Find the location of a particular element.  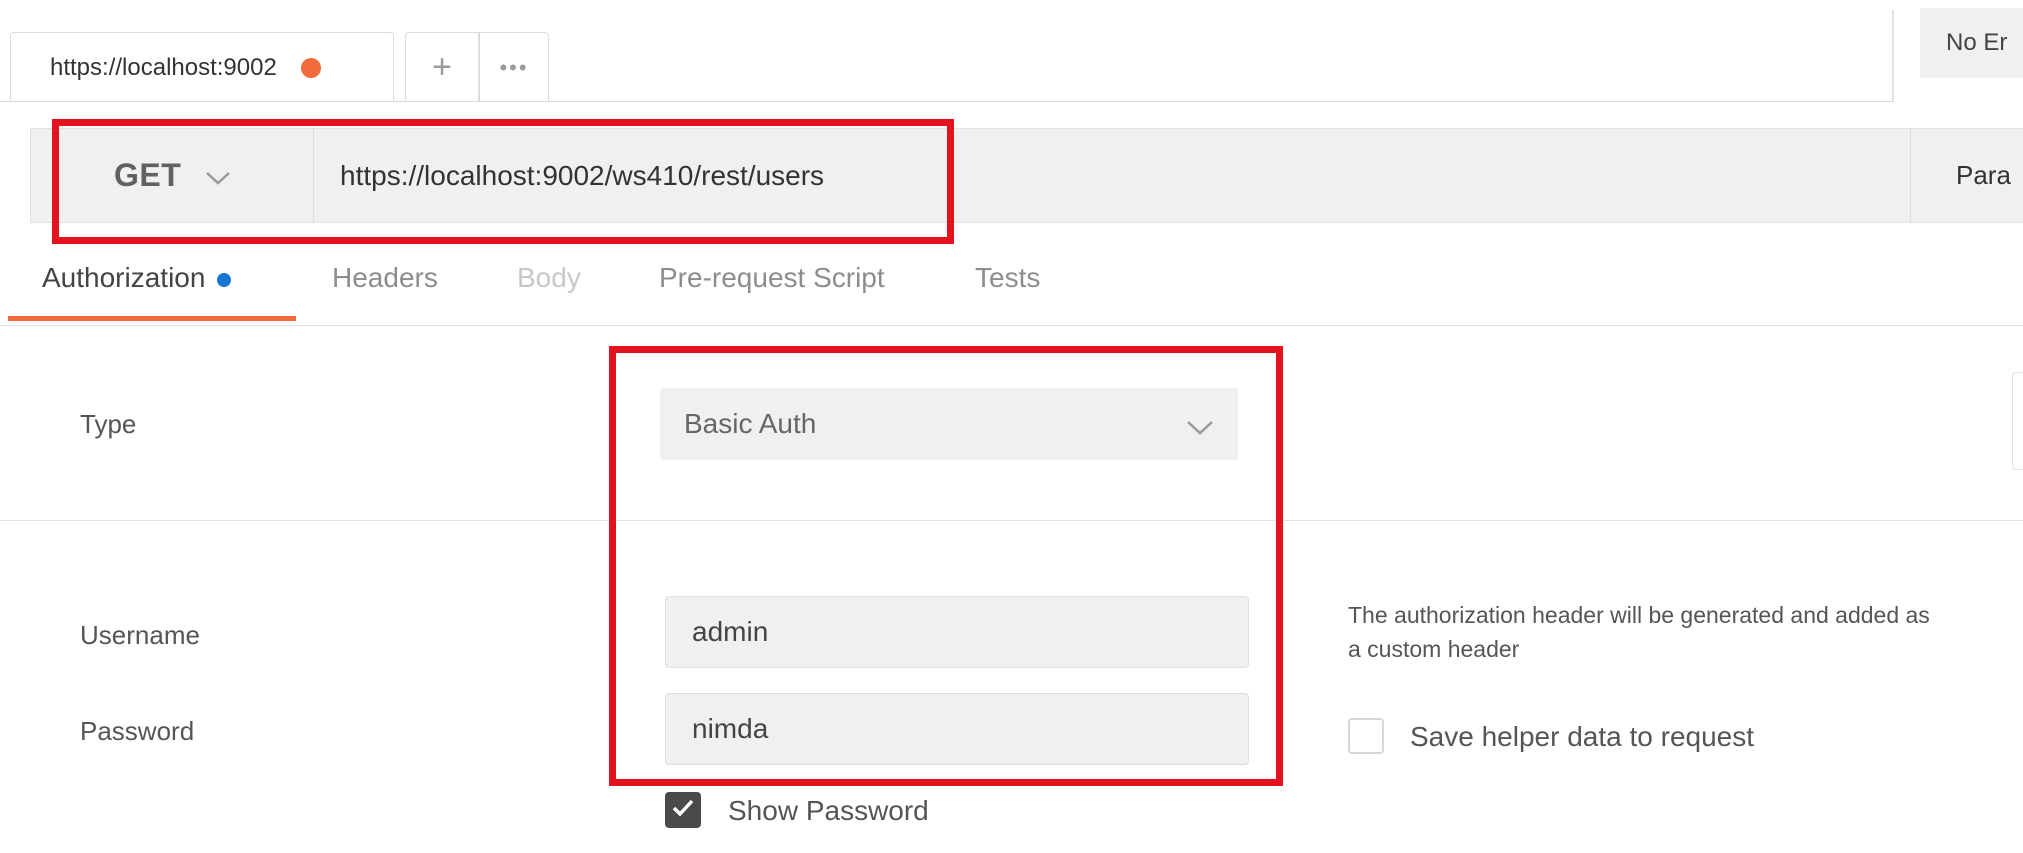

show-password-checkbox is located at coordinates (683, 810).